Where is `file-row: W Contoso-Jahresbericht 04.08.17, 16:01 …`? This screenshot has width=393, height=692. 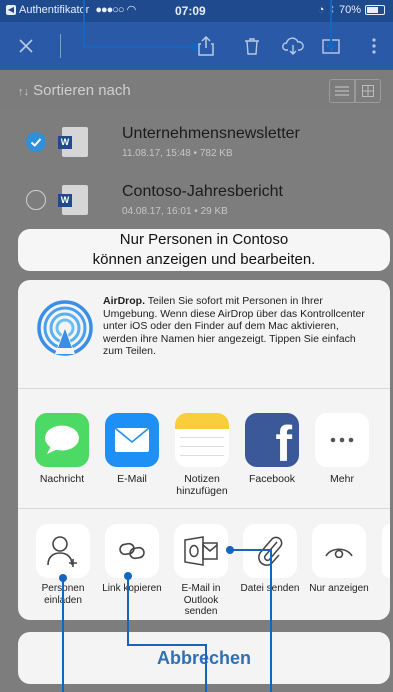
file-row: W Contoso-Jahresbericht 04.08.17, 16:01 … is located at coordinates (196, 200).